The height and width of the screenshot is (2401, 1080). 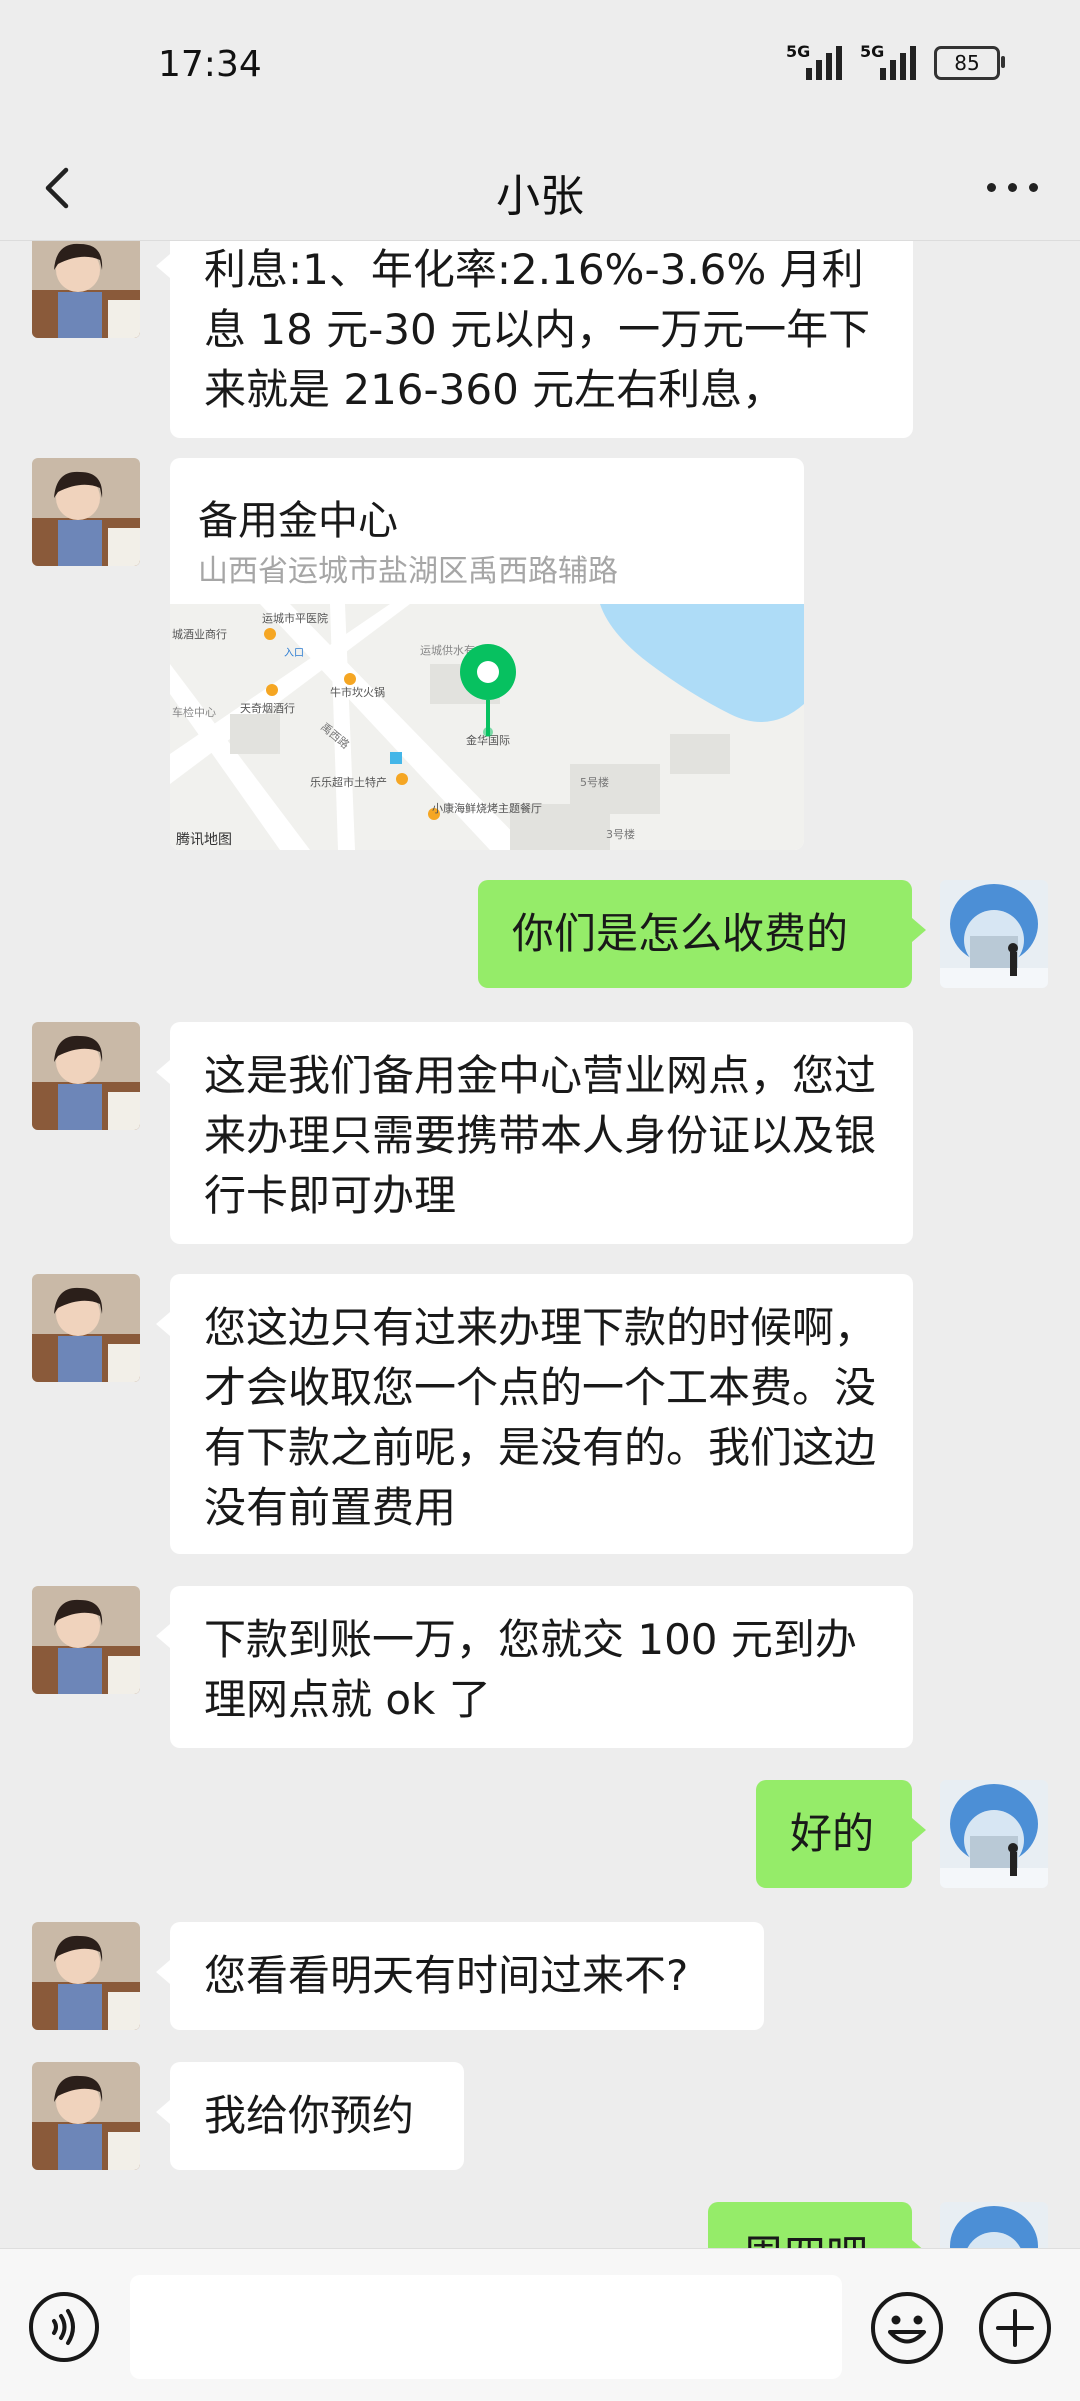 What do you see at coordinates (805, 2239) in the screenshot?
I see `message-text: 周四吧` at bounding box center [805, 2239].